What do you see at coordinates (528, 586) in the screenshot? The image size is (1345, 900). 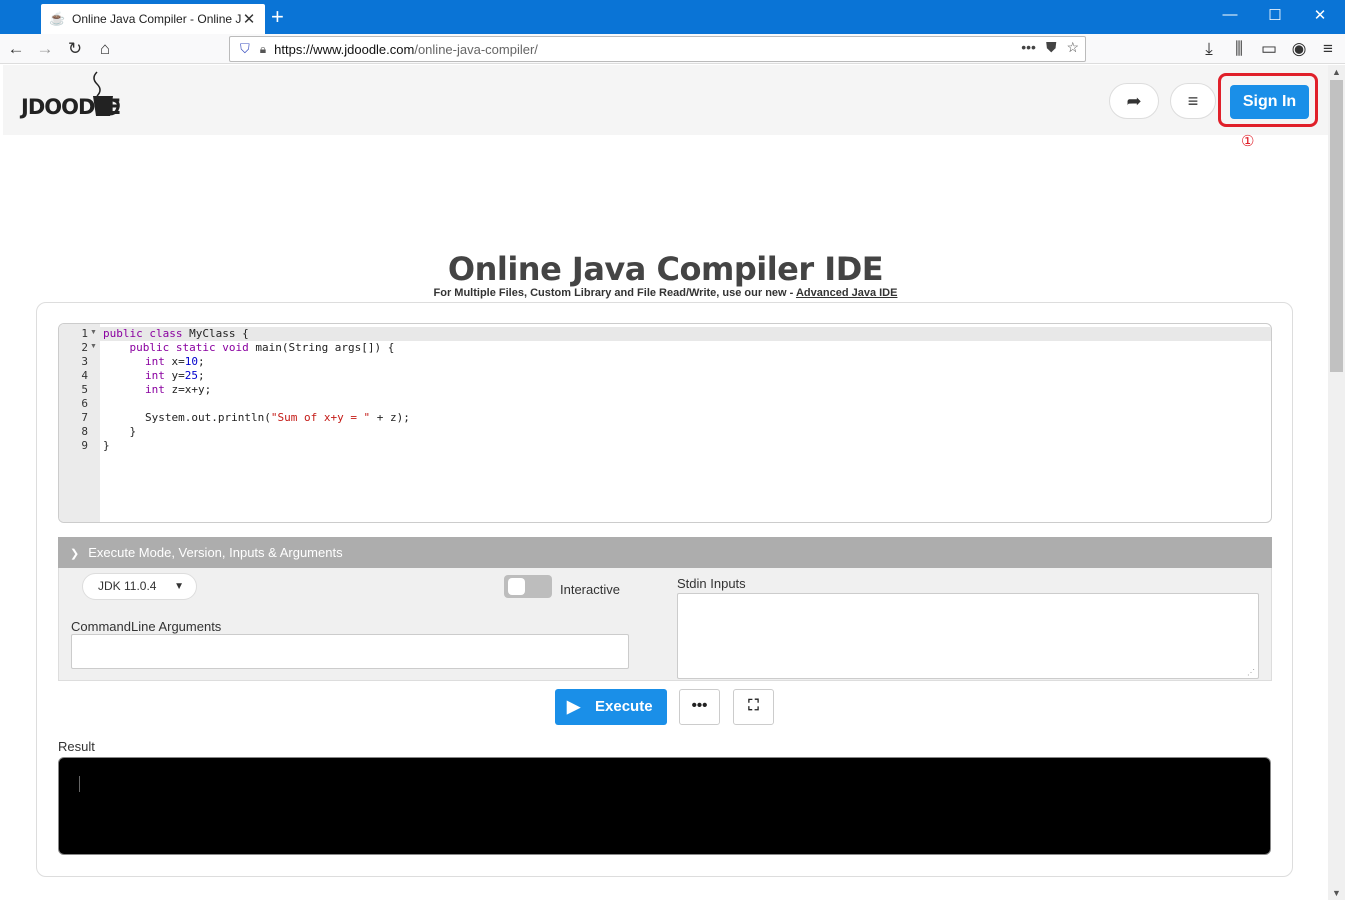 I see `interactive-toggle` at bounding box center [528, 586].